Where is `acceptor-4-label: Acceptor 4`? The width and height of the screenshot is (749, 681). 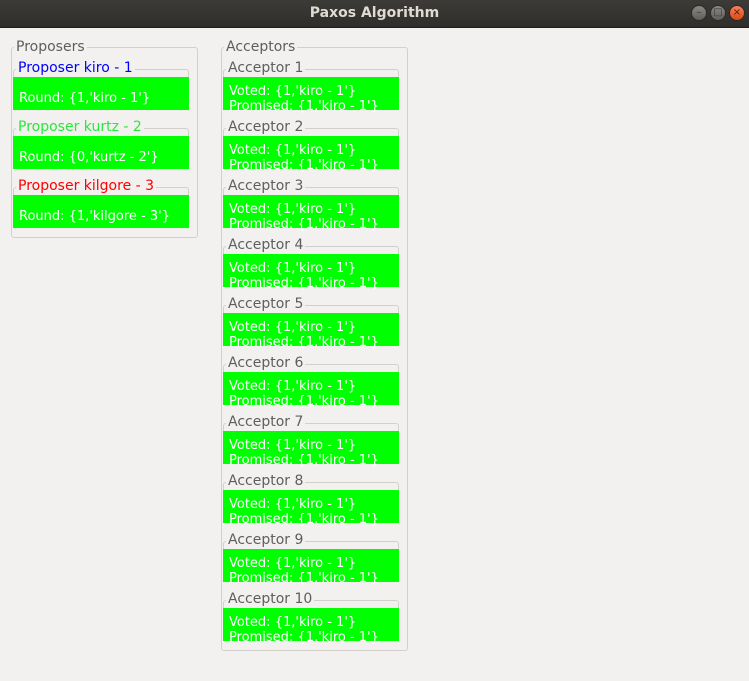
acceptor-4-label: Acceptor 4 is located at coordinates (266, 245).